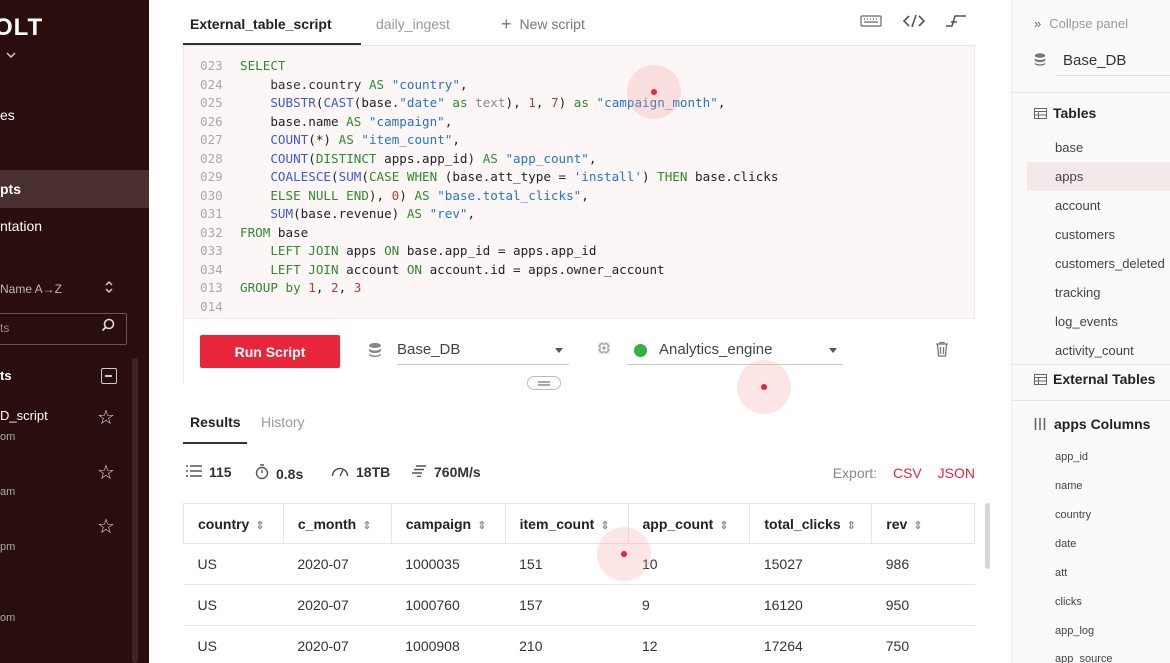  I want to click on database-select: Base_DB, so click(483, 350).